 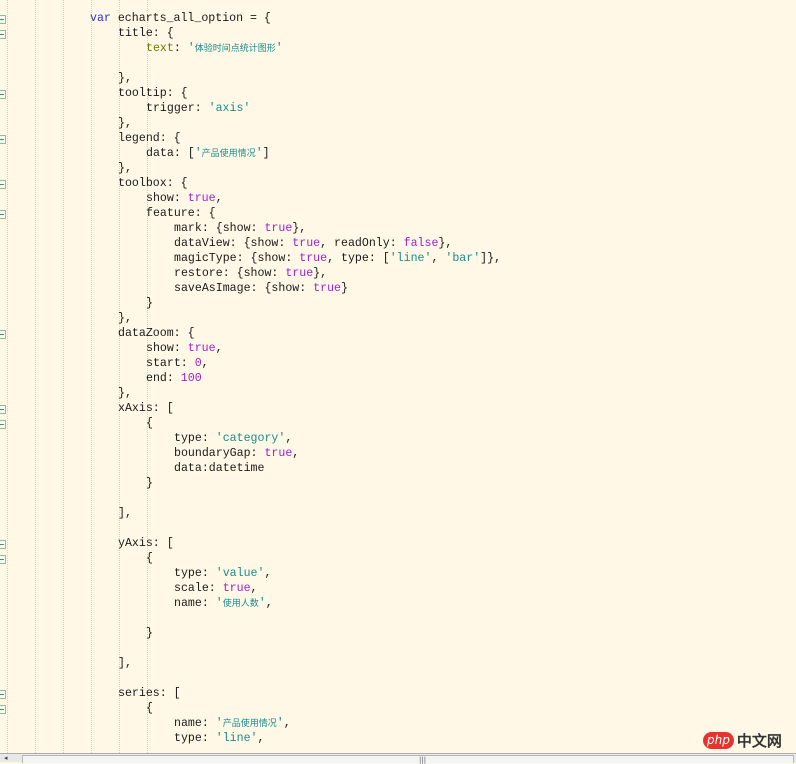 What do you see at coordinates (408, 759) in the screenshot?
I see `scrollbar-thumb: |||` at bounding box center [408, 759].